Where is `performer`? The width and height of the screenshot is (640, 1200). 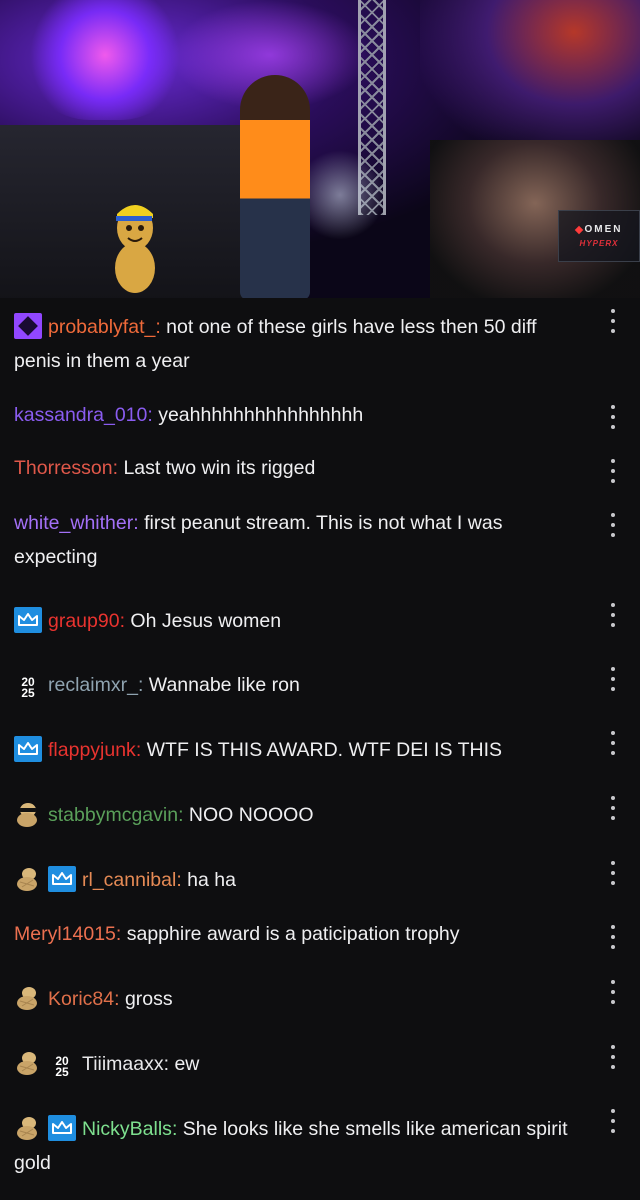 performer is located at coordinates (275, 186).